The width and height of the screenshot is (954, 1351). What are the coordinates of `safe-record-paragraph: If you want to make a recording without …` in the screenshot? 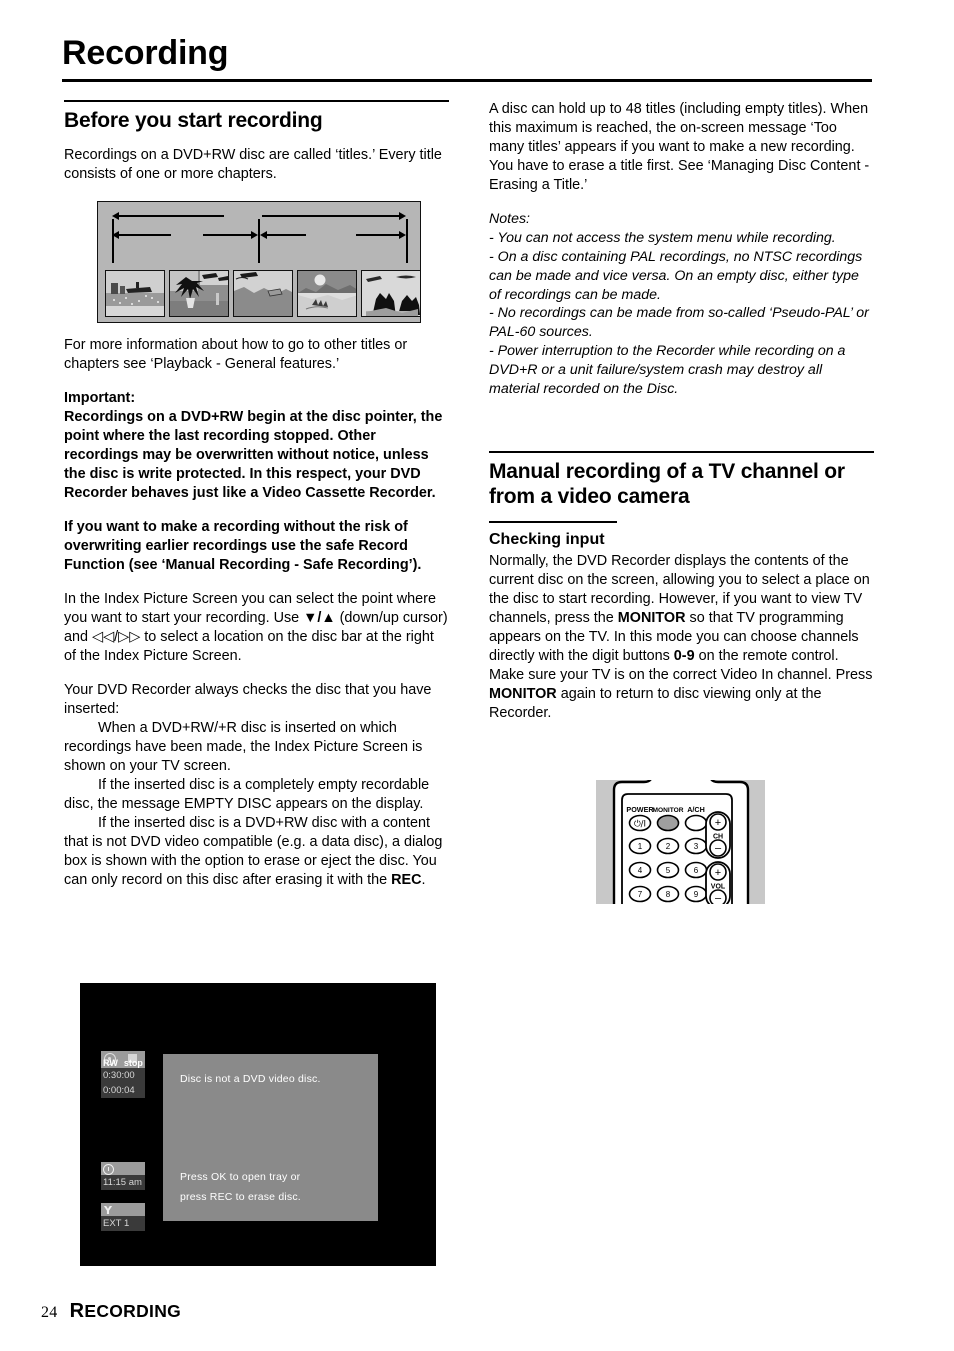 It's located at (243, 546).